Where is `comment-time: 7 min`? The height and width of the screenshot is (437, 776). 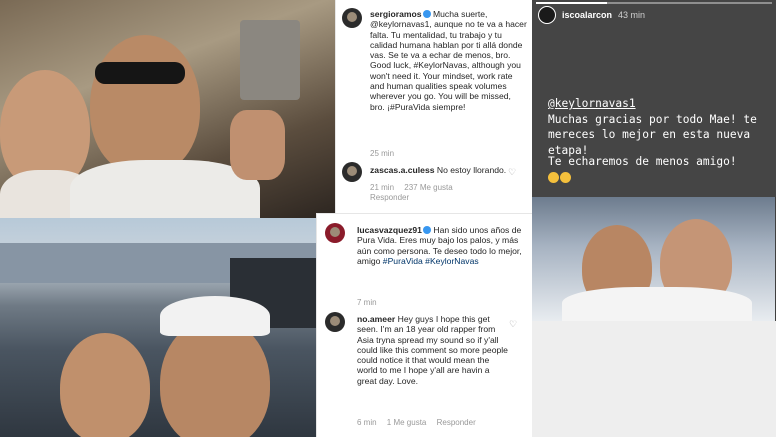
comment-time: 7 min is located at coordinates (367, 302).